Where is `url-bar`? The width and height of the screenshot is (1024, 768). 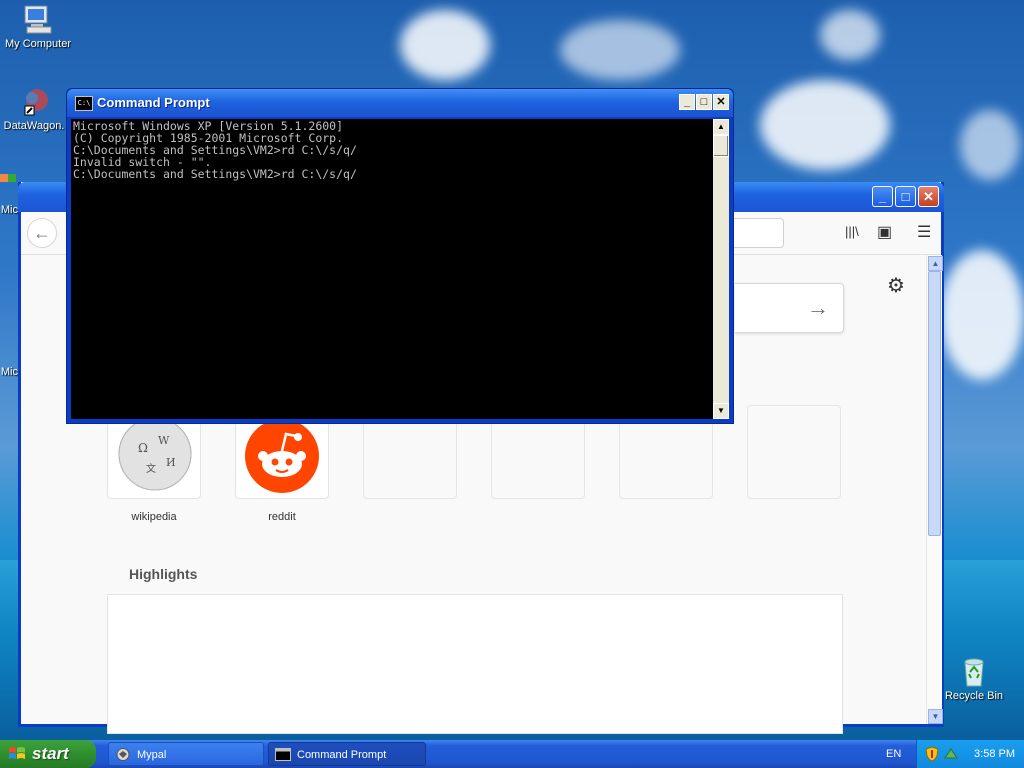
url-bar is located at coordinates (757, 233).